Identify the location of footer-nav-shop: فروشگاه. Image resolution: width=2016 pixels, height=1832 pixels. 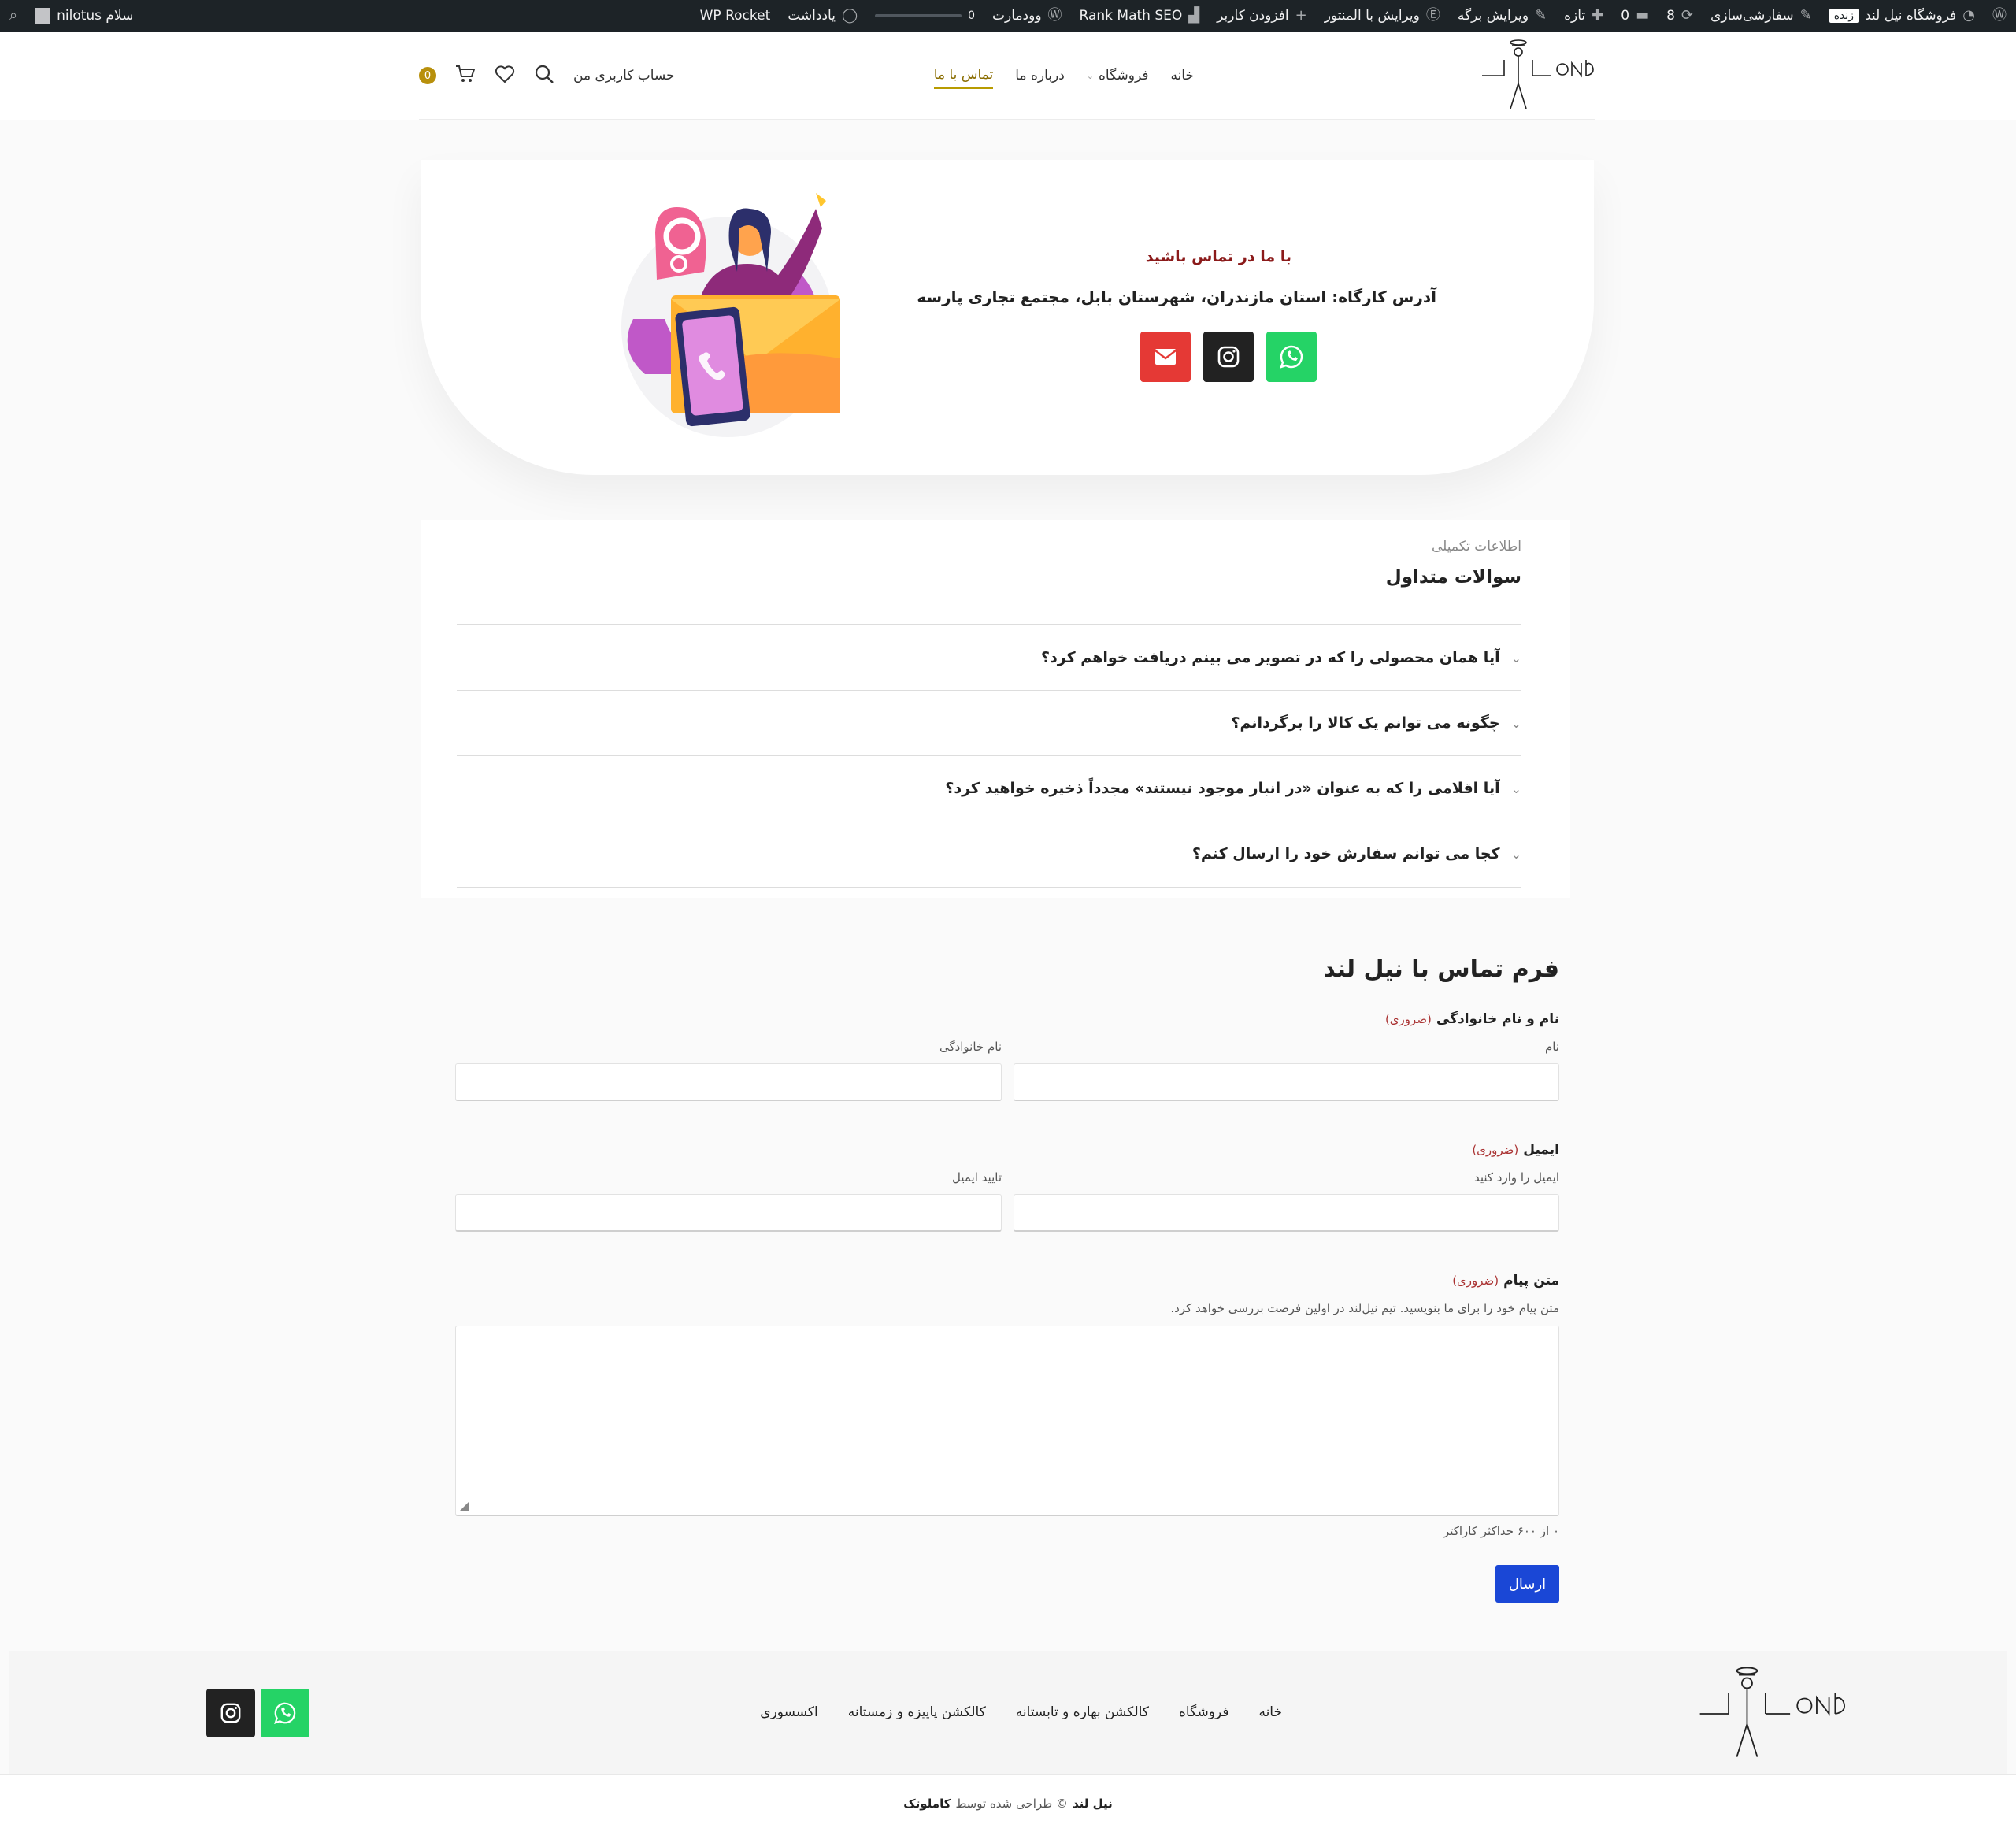
(1203, 1712).